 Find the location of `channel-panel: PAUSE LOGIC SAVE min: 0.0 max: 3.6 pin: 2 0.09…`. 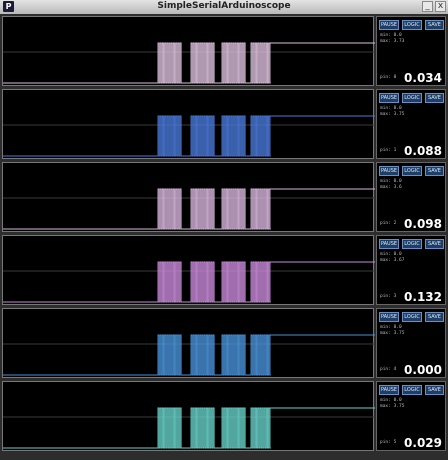

channel-panel: PAUSE LOGIC SAVE min: 0.0 max: 3.6 pin: 2 0.09… is located at coordinates (411, 197).